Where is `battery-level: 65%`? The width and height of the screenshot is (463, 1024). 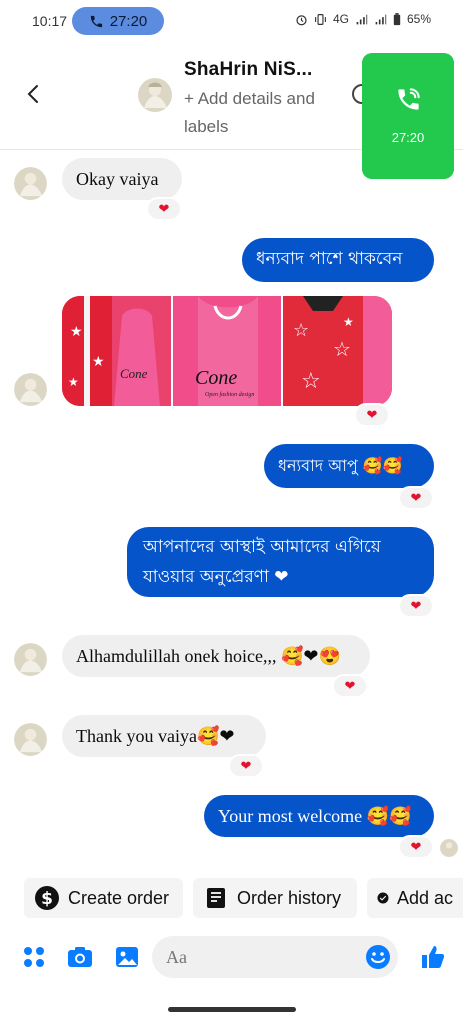 battery-level: 65% is located at coordinates (418, 19).